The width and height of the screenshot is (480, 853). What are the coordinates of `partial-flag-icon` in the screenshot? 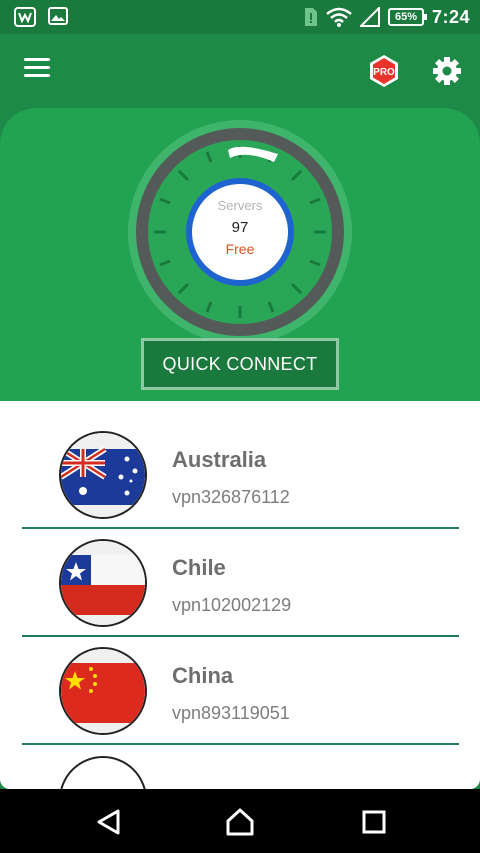 It's located at (103, 772).